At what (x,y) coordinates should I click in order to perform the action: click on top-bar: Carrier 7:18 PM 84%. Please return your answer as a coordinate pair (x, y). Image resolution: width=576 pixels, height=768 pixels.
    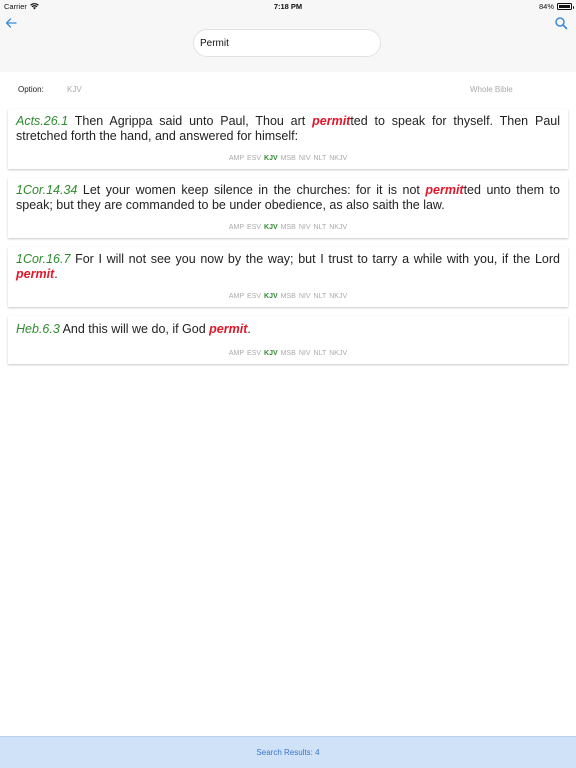
    Looking at the image, I should click on (288, 36).